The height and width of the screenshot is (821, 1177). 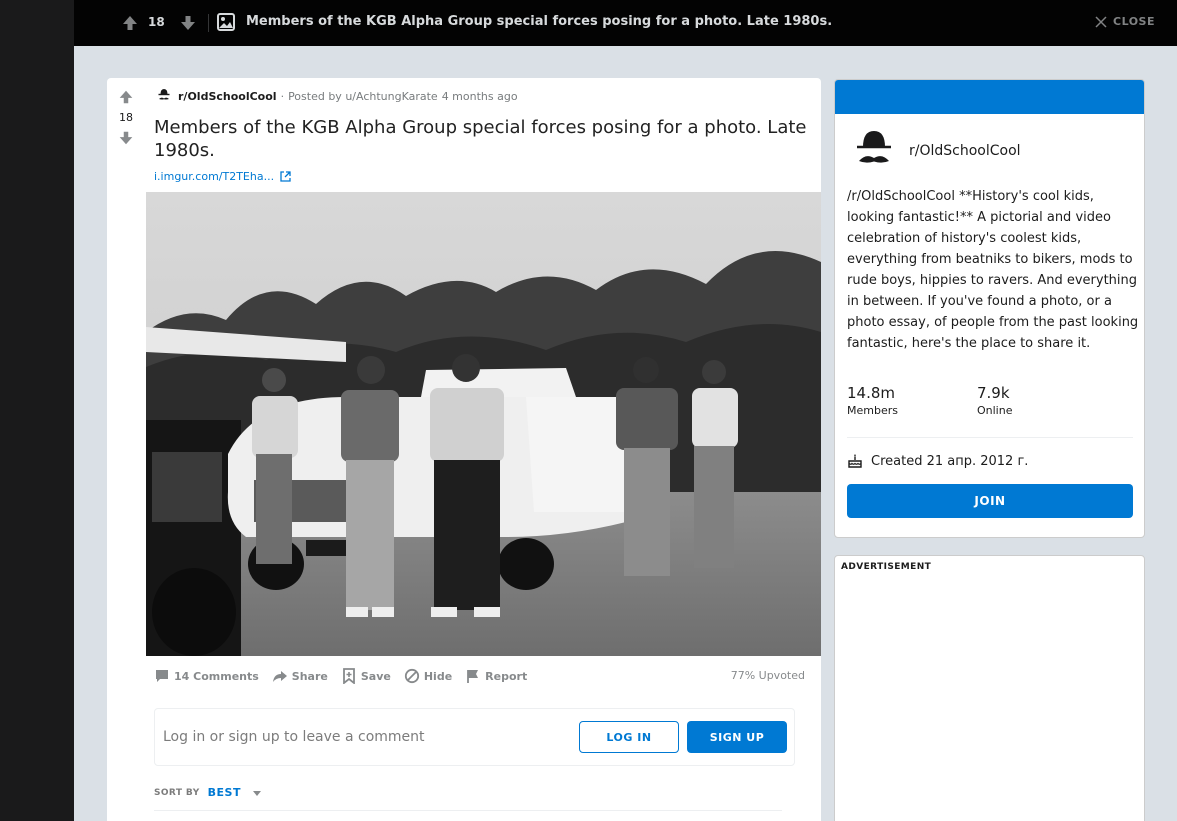 I want to click on report-icon, so click(x=473, y=676).